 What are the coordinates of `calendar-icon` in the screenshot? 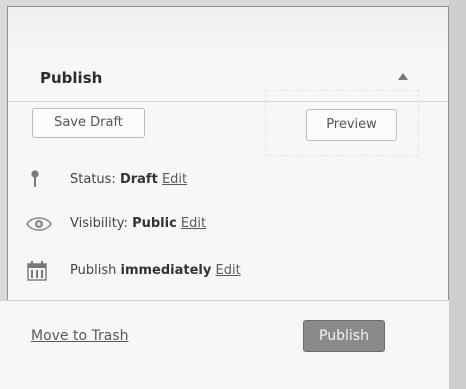 It's located at (38, 271).